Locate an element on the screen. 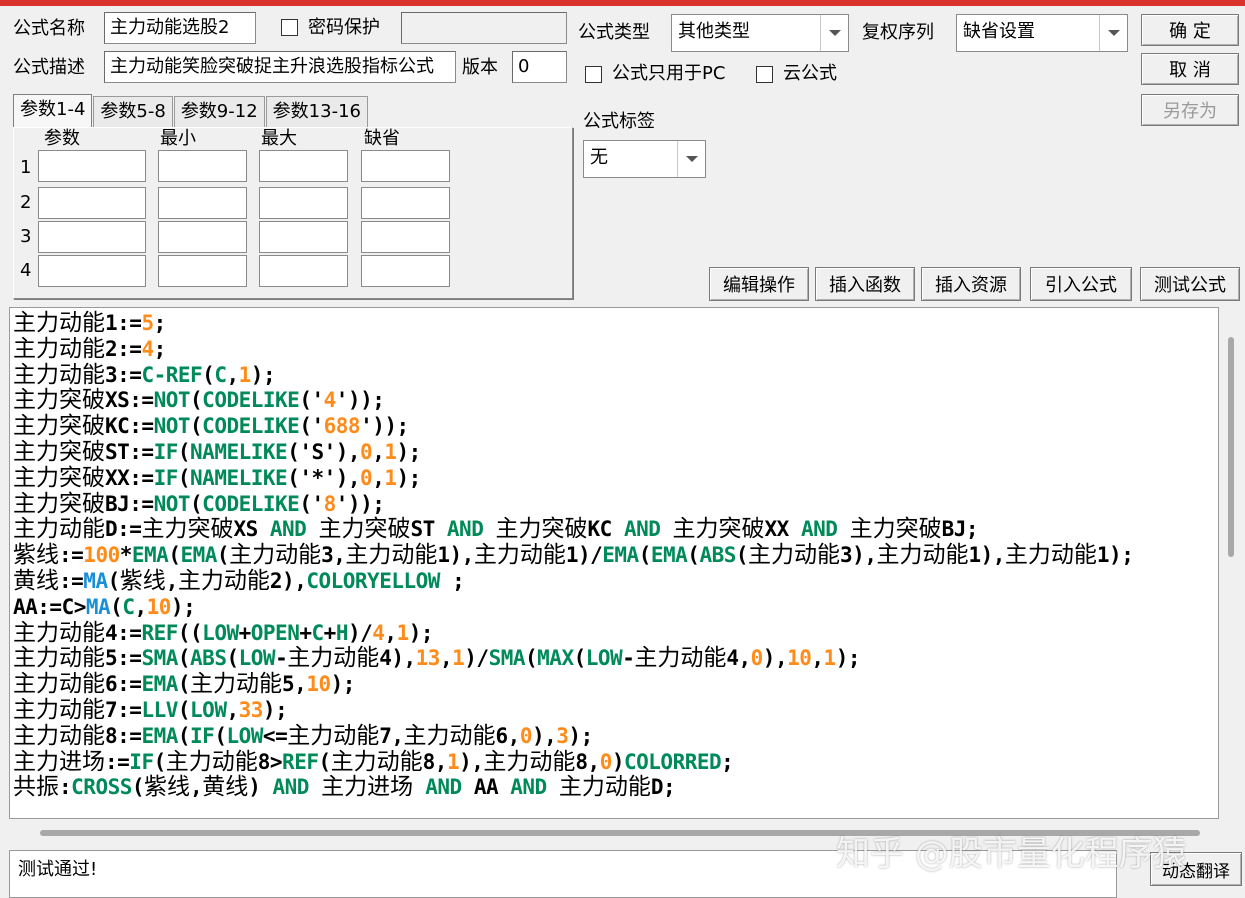 The height and width of the screenshot is (898, 1245). cloud-checkbox is located at coordinates (764, 74).